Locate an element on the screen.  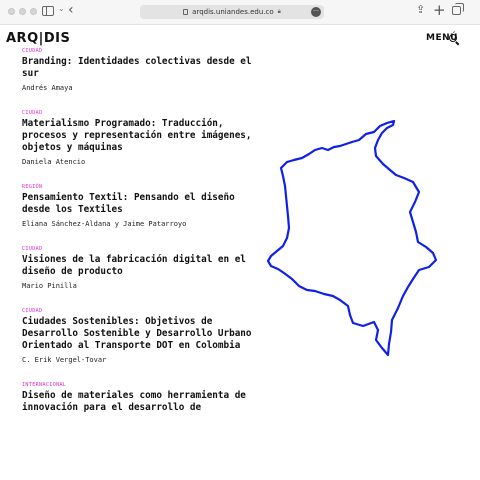
zoom-window-button is located at coordinates (33, 11).